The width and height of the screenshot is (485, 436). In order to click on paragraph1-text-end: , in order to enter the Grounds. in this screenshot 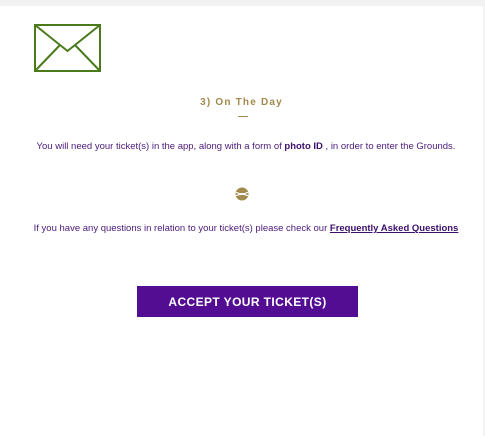, I will do `click(389, 146)`.